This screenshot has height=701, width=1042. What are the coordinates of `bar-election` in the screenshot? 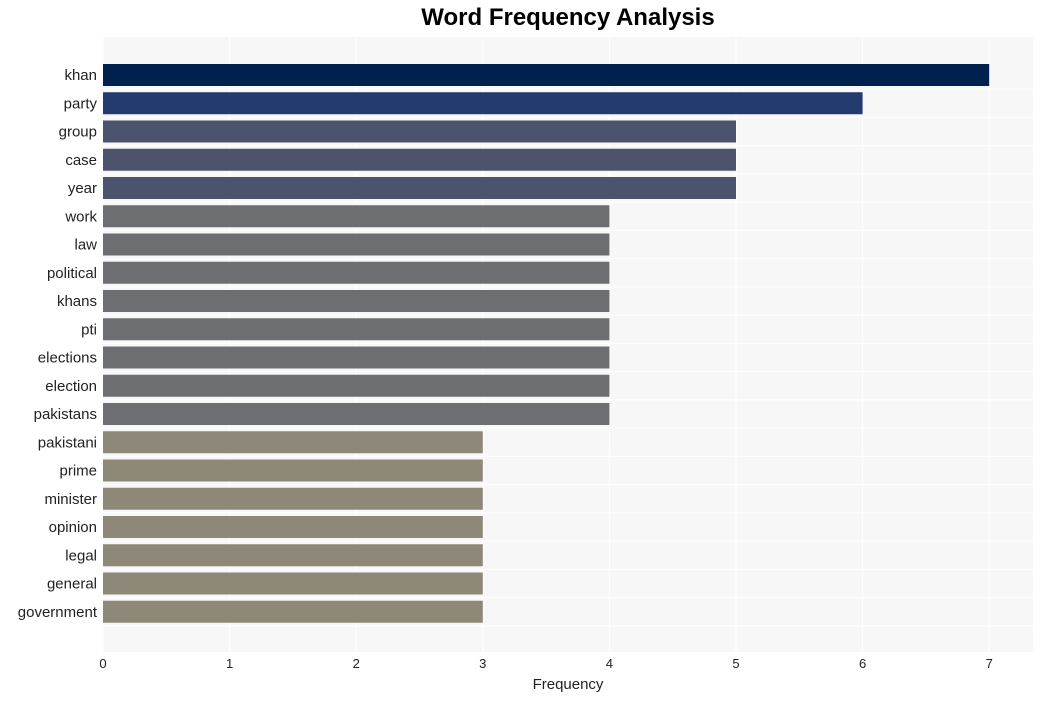 It's located at (356, 385).